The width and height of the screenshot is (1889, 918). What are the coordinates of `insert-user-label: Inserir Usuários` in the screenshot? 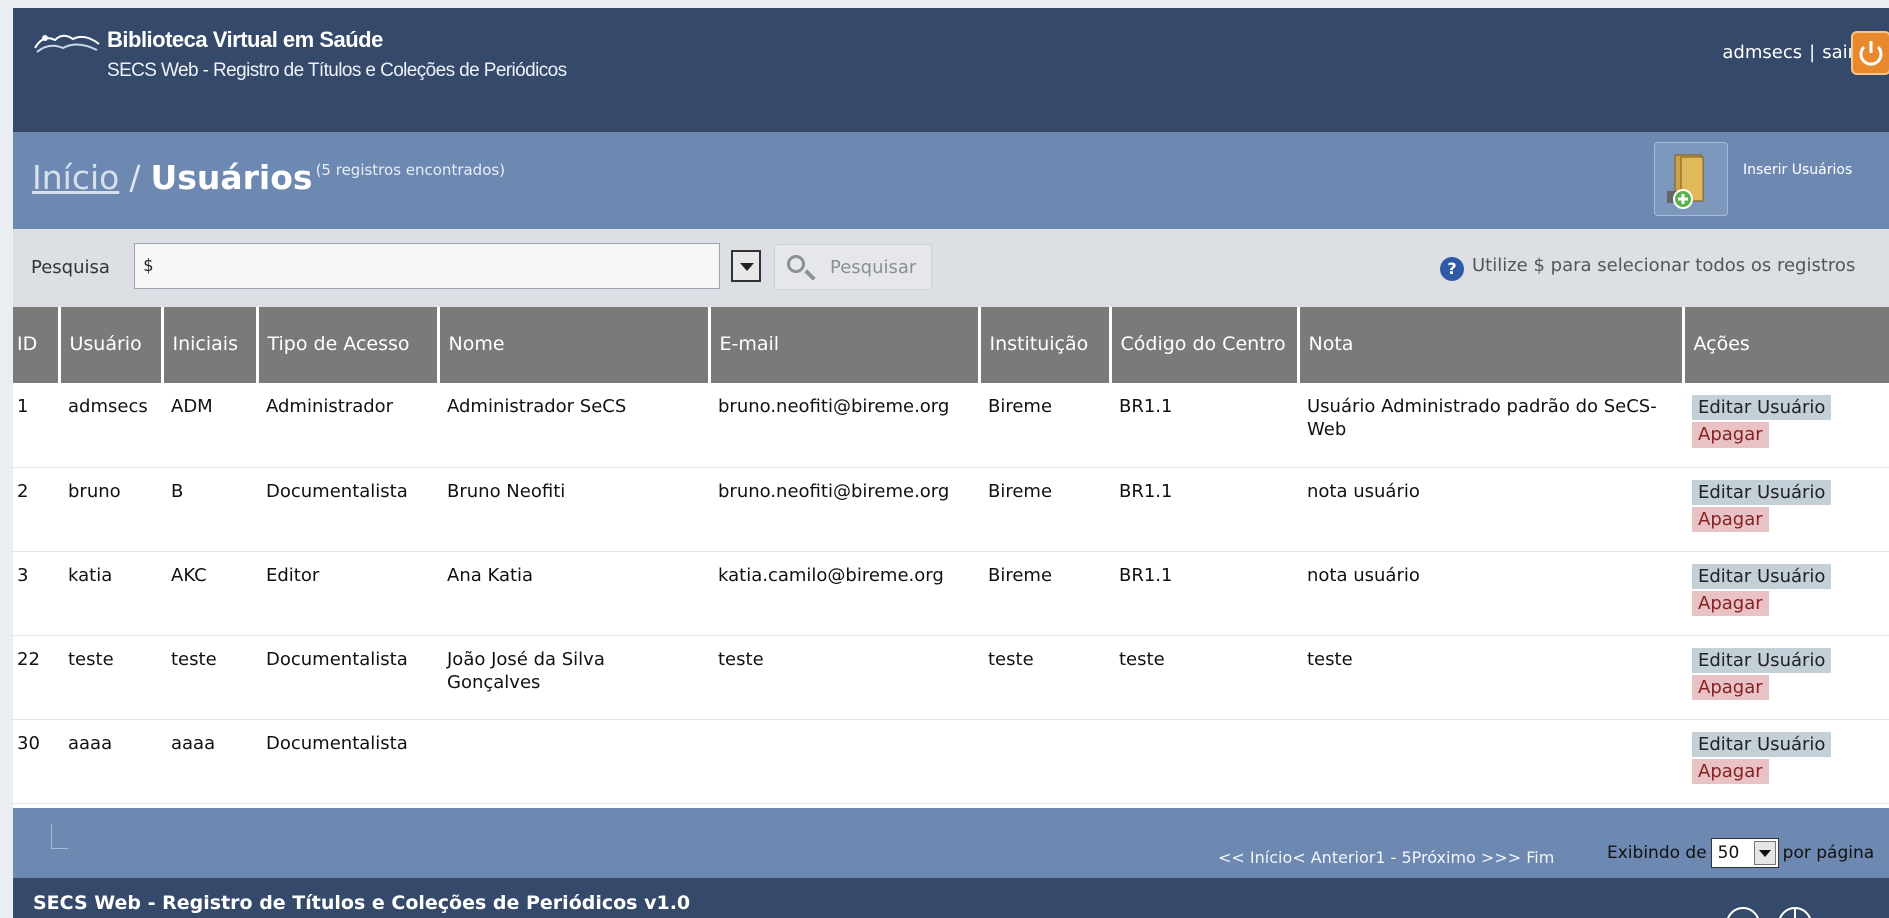 It's located at (1797, 170).